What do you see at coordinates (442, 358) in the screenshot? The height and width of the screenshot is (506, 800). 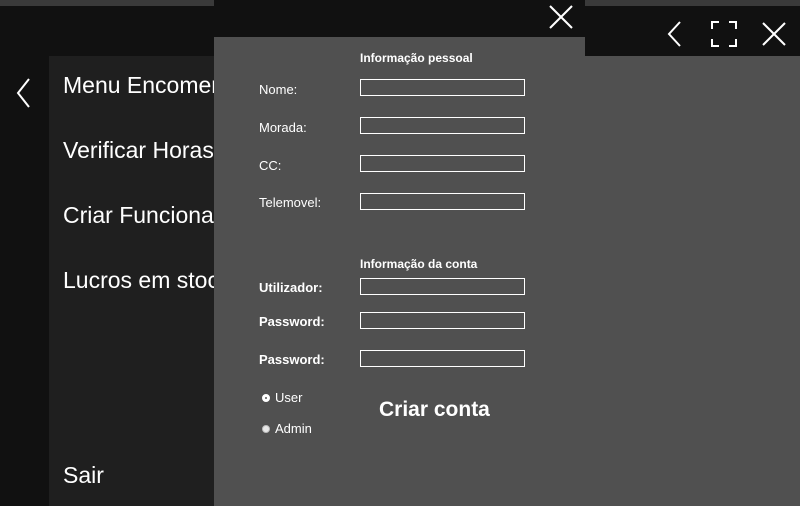 I see `password-confirm-field` at bounding box center [442, 358].